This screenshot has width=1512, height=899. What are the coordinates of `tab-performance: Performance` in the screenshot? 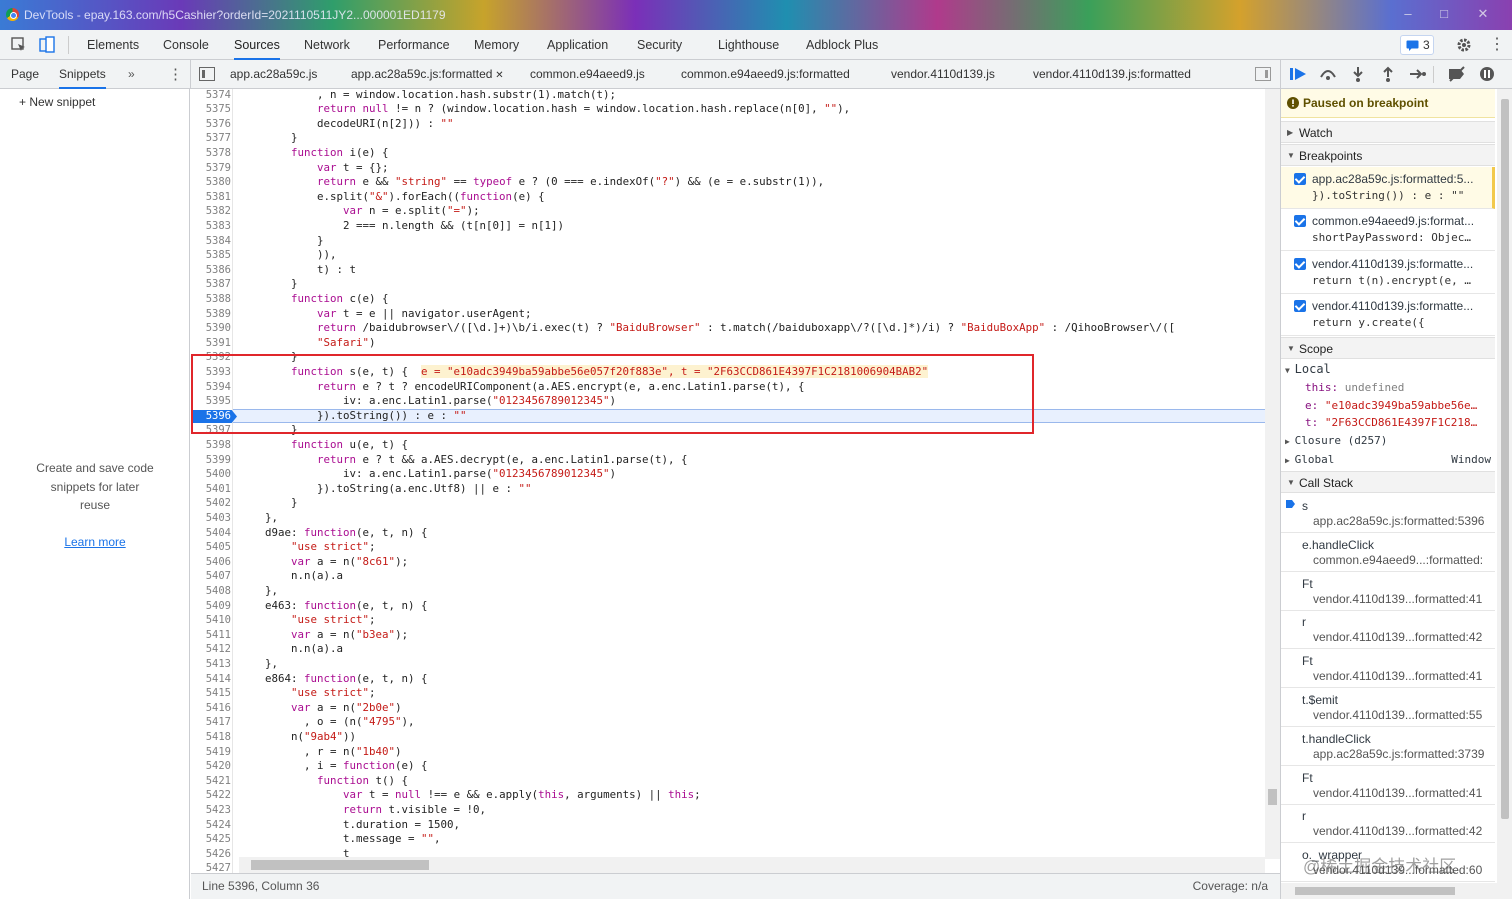 It's located at (414, 45).